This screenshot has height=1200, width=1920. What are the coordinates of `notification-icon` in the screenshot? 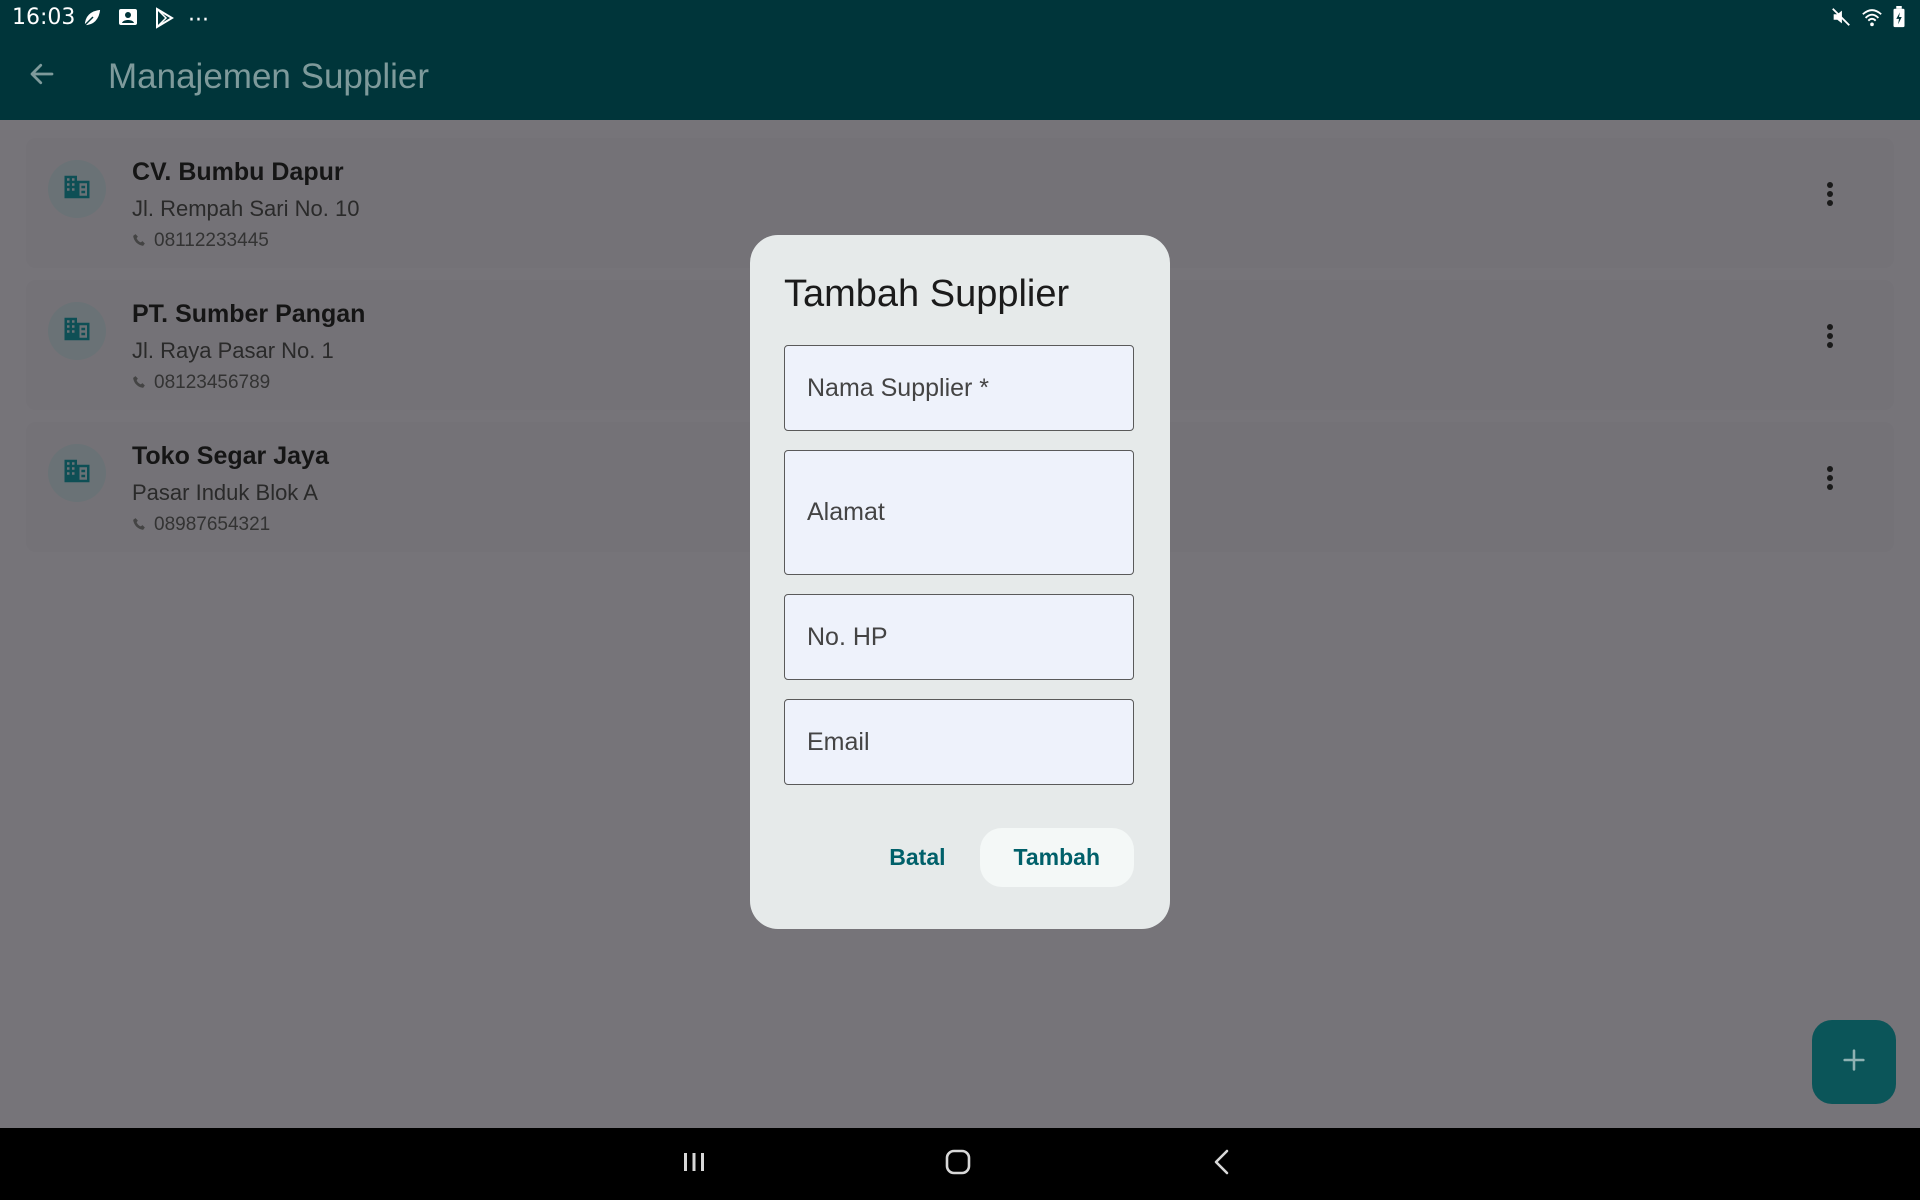 It's located at (128, 20).